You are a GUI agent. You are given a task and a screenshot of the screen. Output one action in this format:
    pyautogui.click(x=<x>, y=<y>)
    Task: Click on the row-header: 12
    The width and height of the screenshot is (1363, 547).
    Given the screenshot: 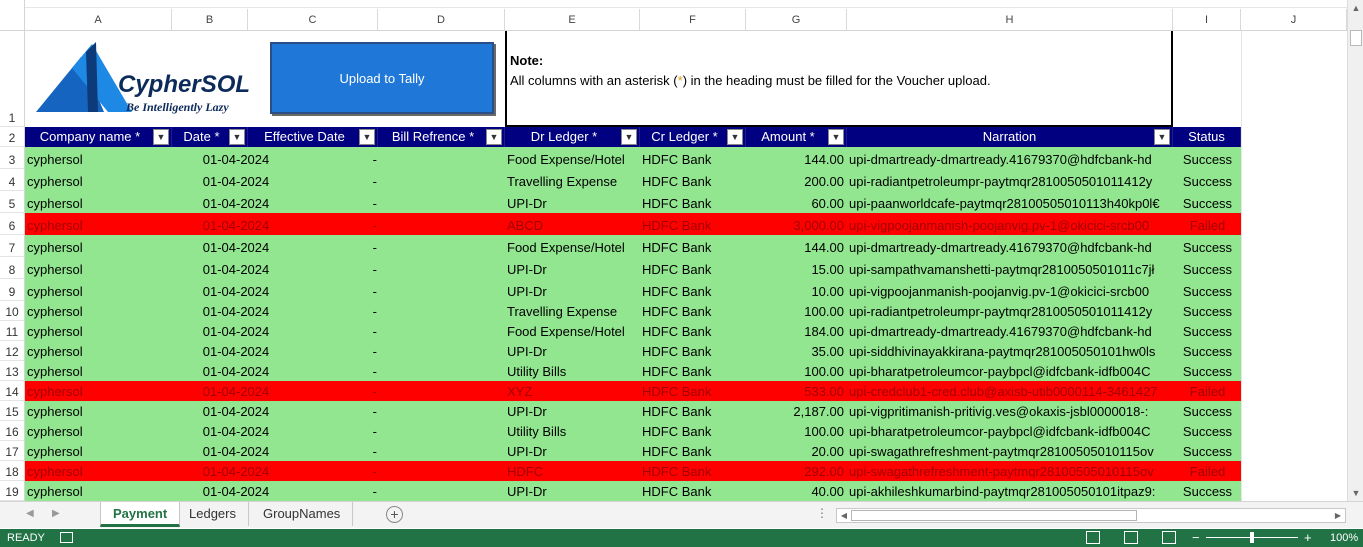 What is the action you would take?
    pyautogui.click(x=12, y=351)
    